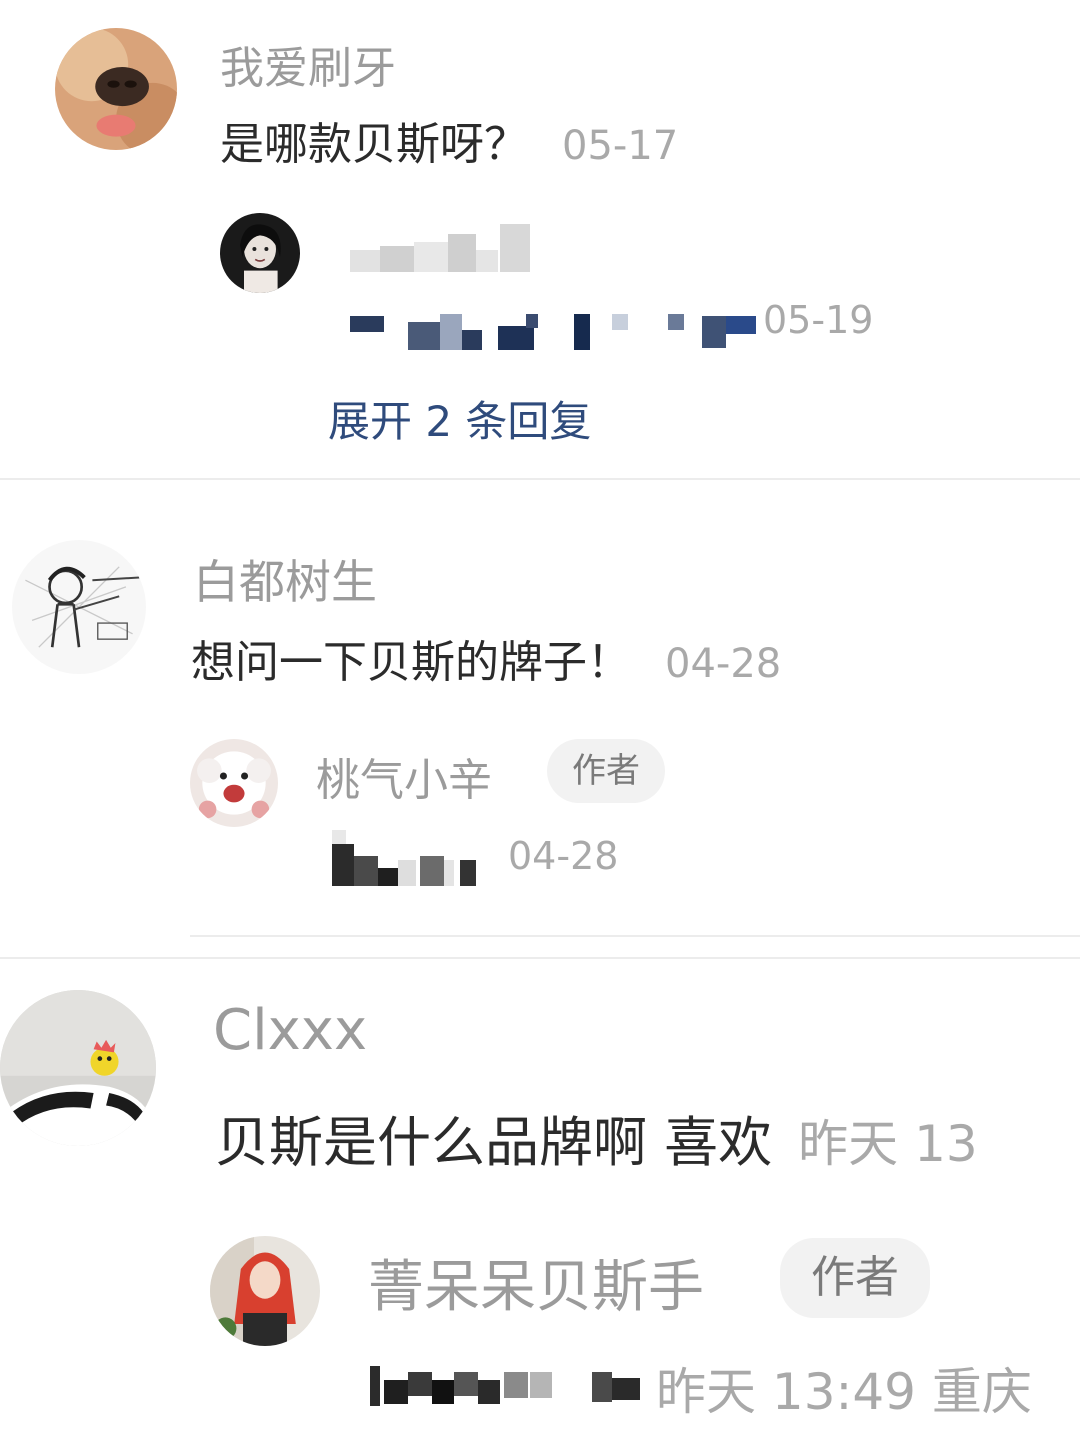  Describe the element at coordinates (818, 320) in the screenshot. I see `reply-time: 05-19` at that location.